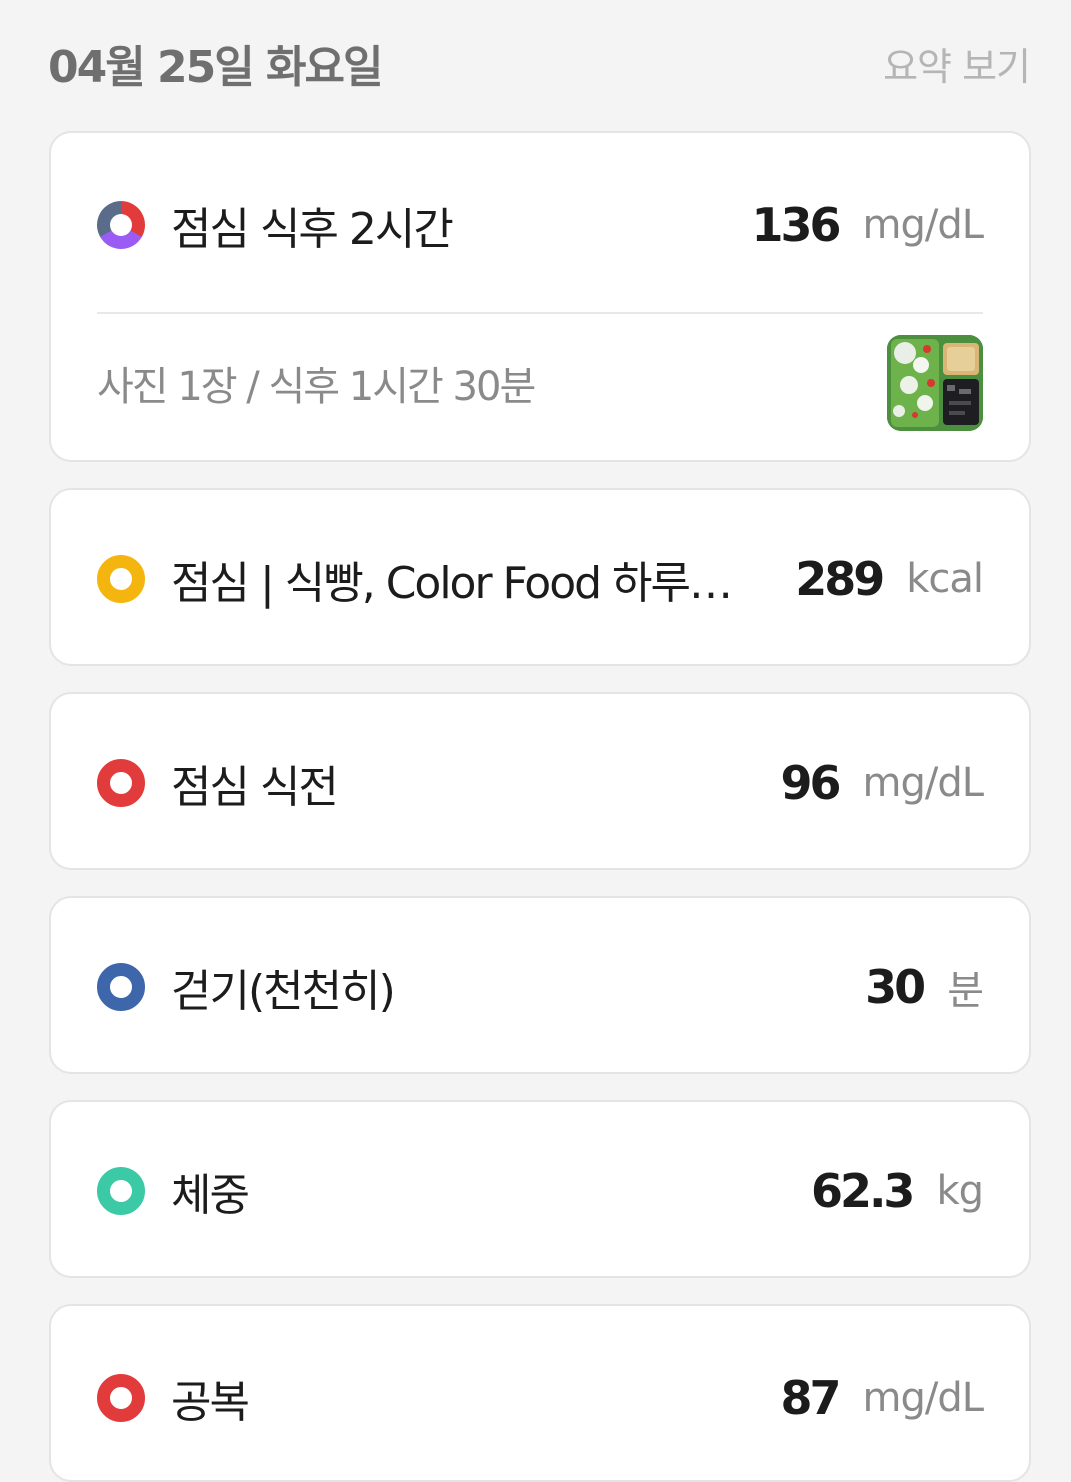 This screenshot has height=1482, width=1071. I want to click on entry-value: 136, so click(796, 225).